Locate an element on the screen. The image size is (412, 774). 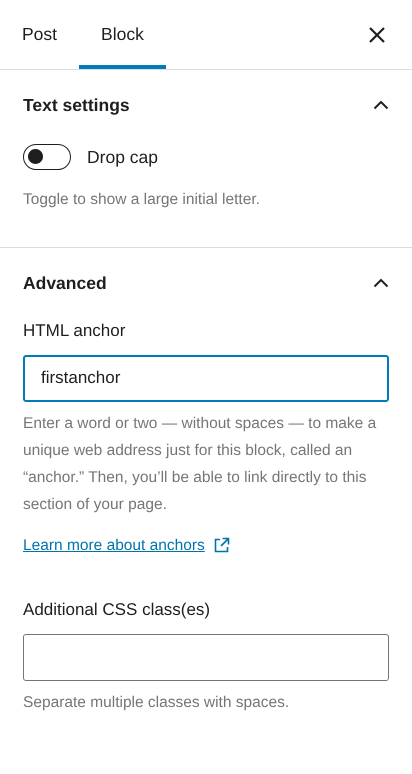
help-text: Toggle to show a large initial letter. is located at coordinates (142, 200).